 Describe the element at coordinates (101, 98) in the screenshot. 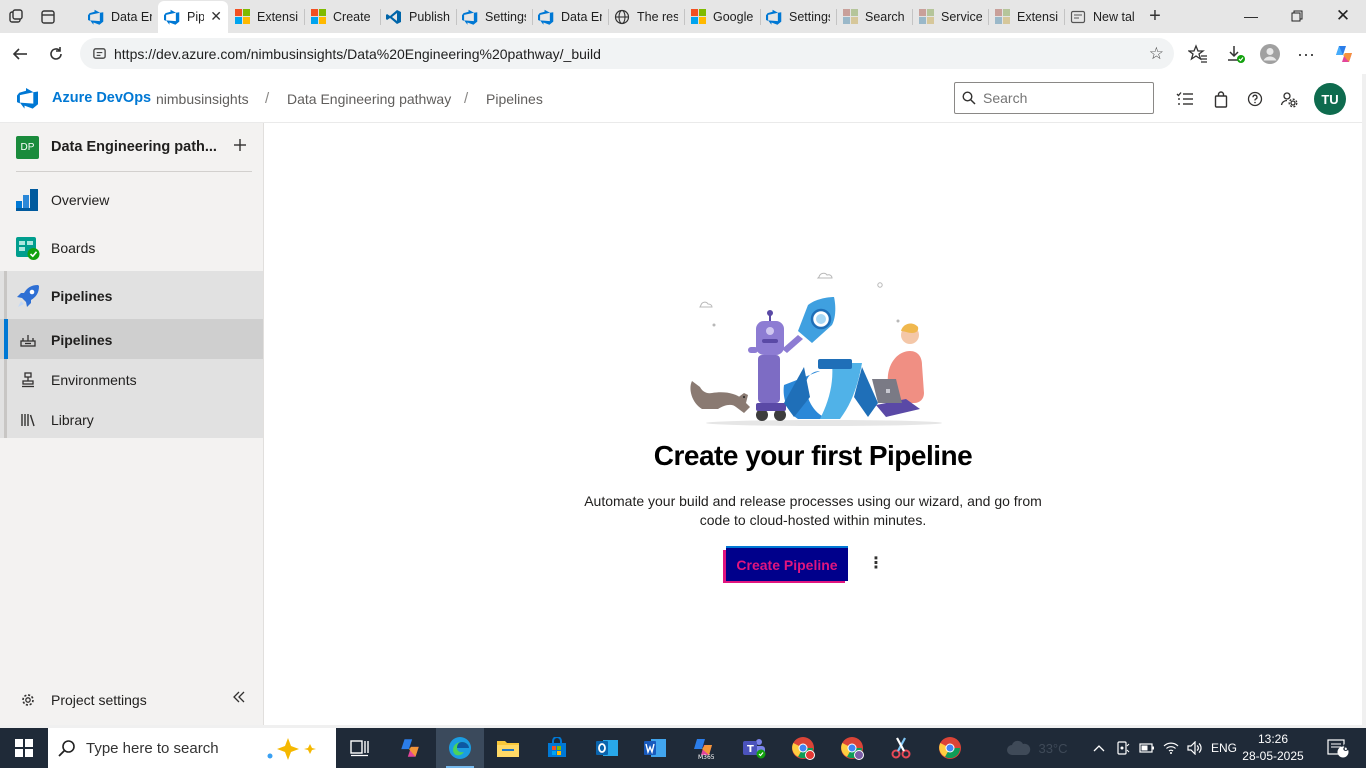

I see `brand-name: Azure DevOps` at that location.